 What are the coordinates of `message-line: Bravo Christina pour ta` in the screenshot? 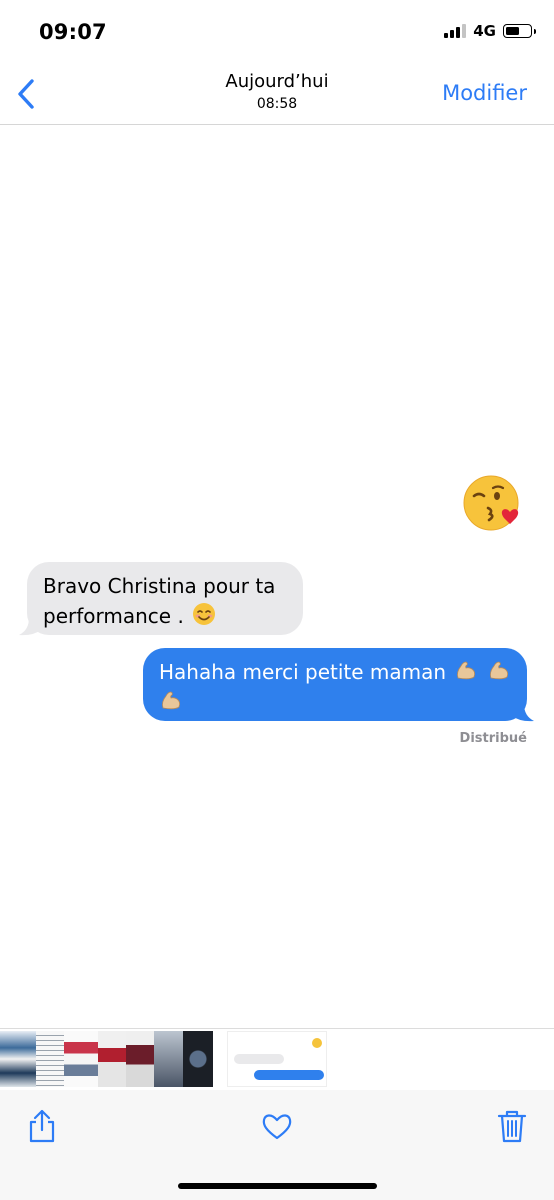 It's located at (159, 586).